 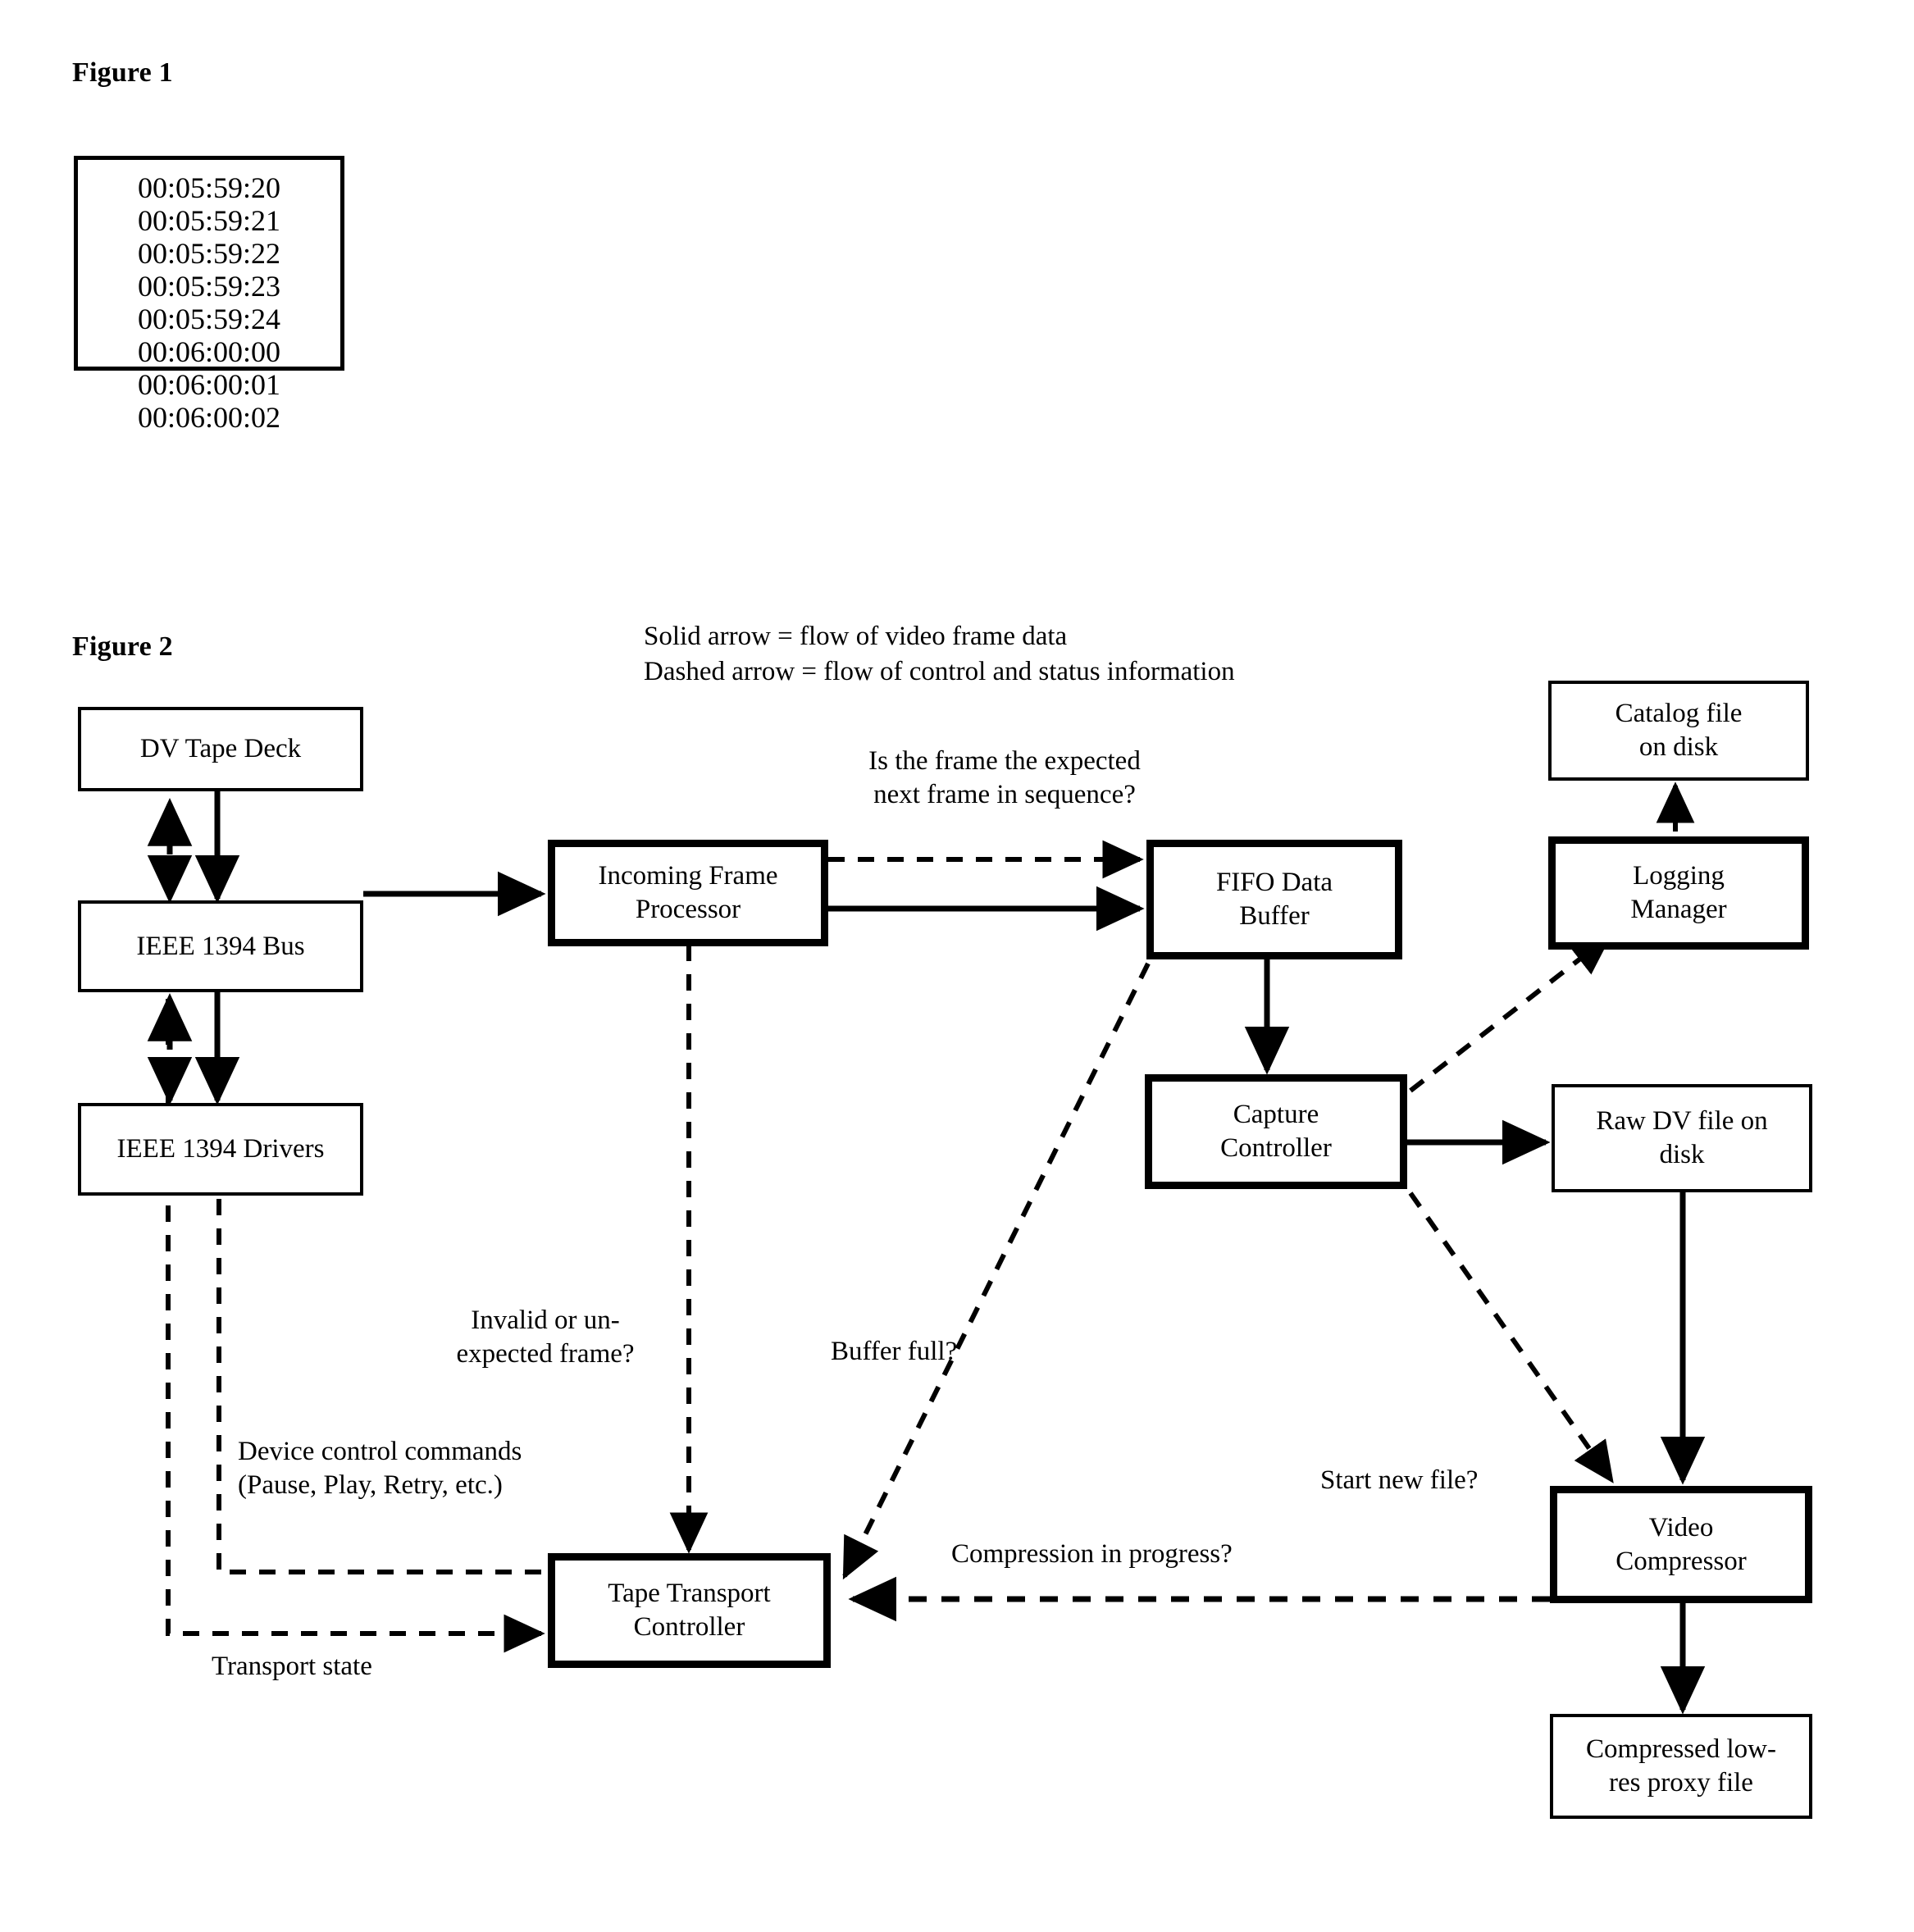 I want to click on timecode-item: 00:05:59:22, so click(x=208, y=253).